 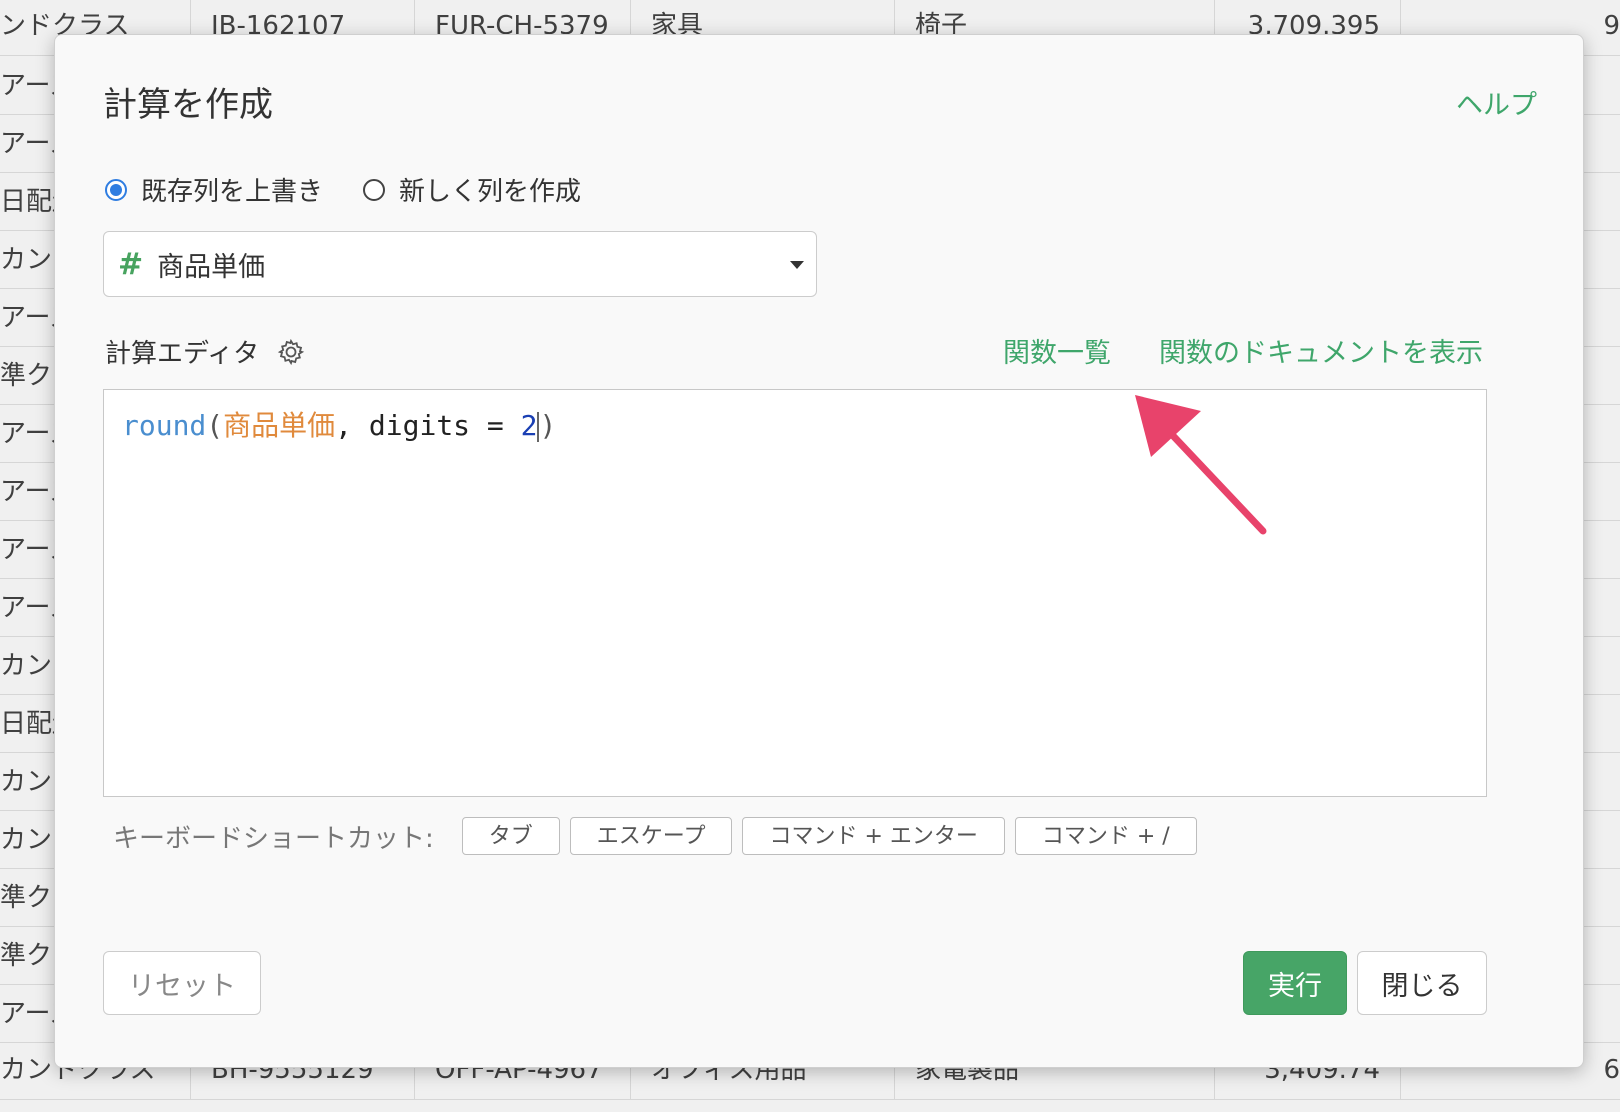 I want to click on code-line: round(商品単価, digits = 2), so click(x=339, y=424).